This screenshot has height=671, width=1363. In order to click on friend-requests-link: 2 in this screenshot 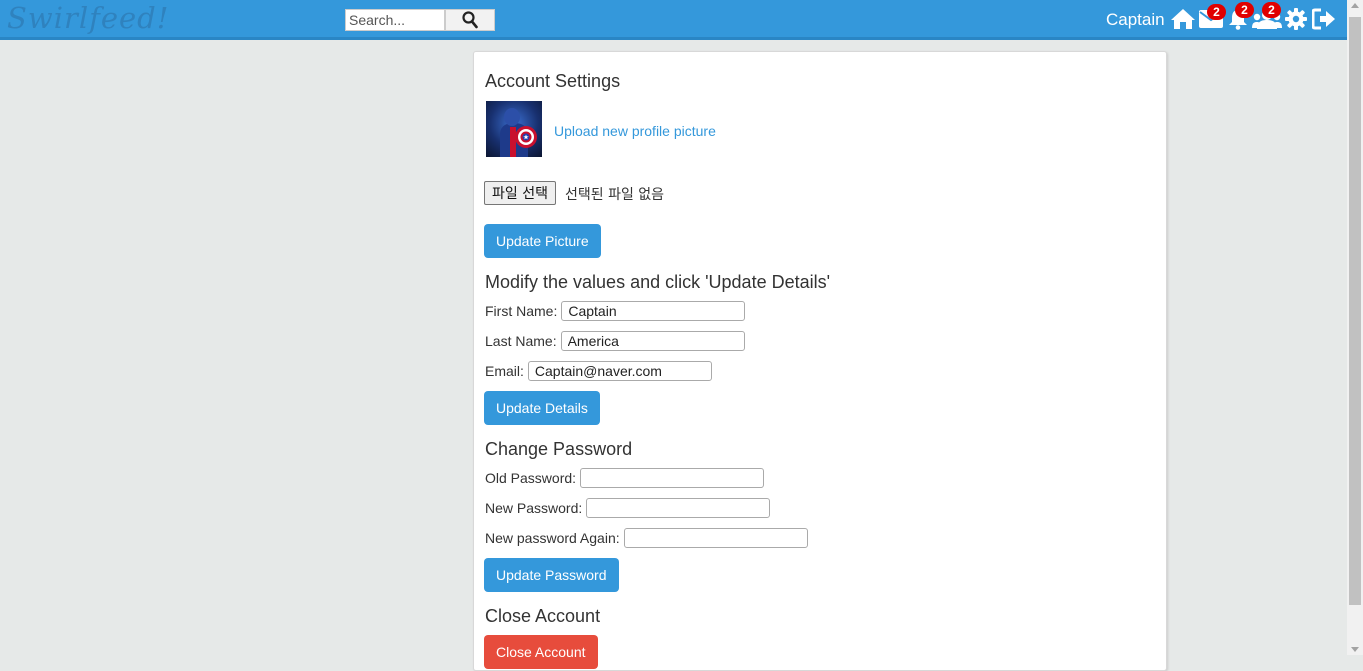, I will do `click(1267, 18)`.